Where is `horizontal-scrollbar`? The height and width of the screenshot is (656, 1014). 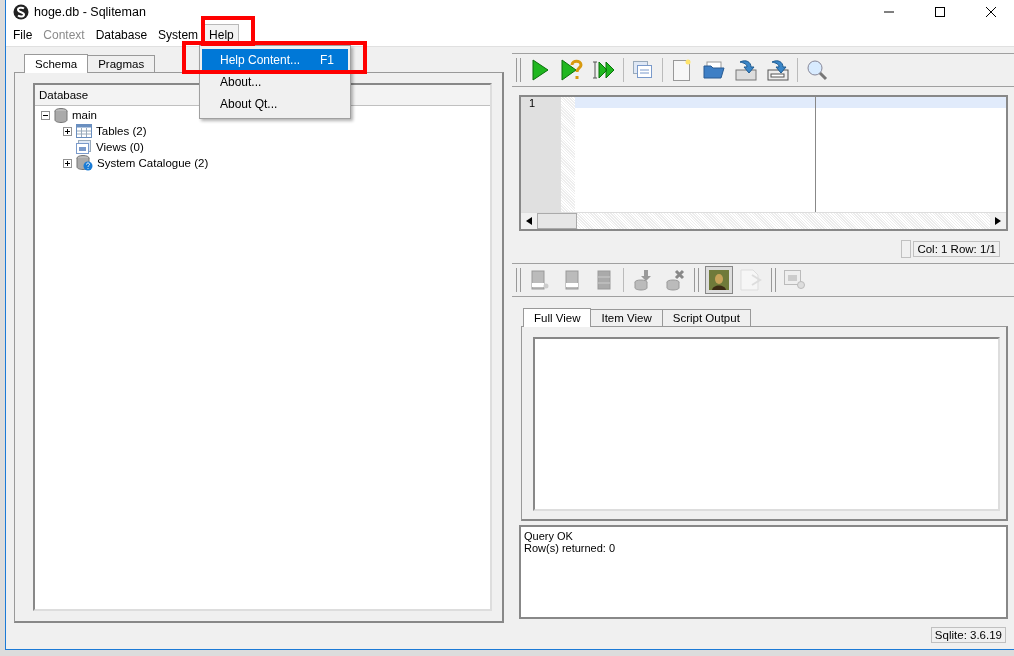
horizontal-scrollbar is located at coordinates (763, 220).